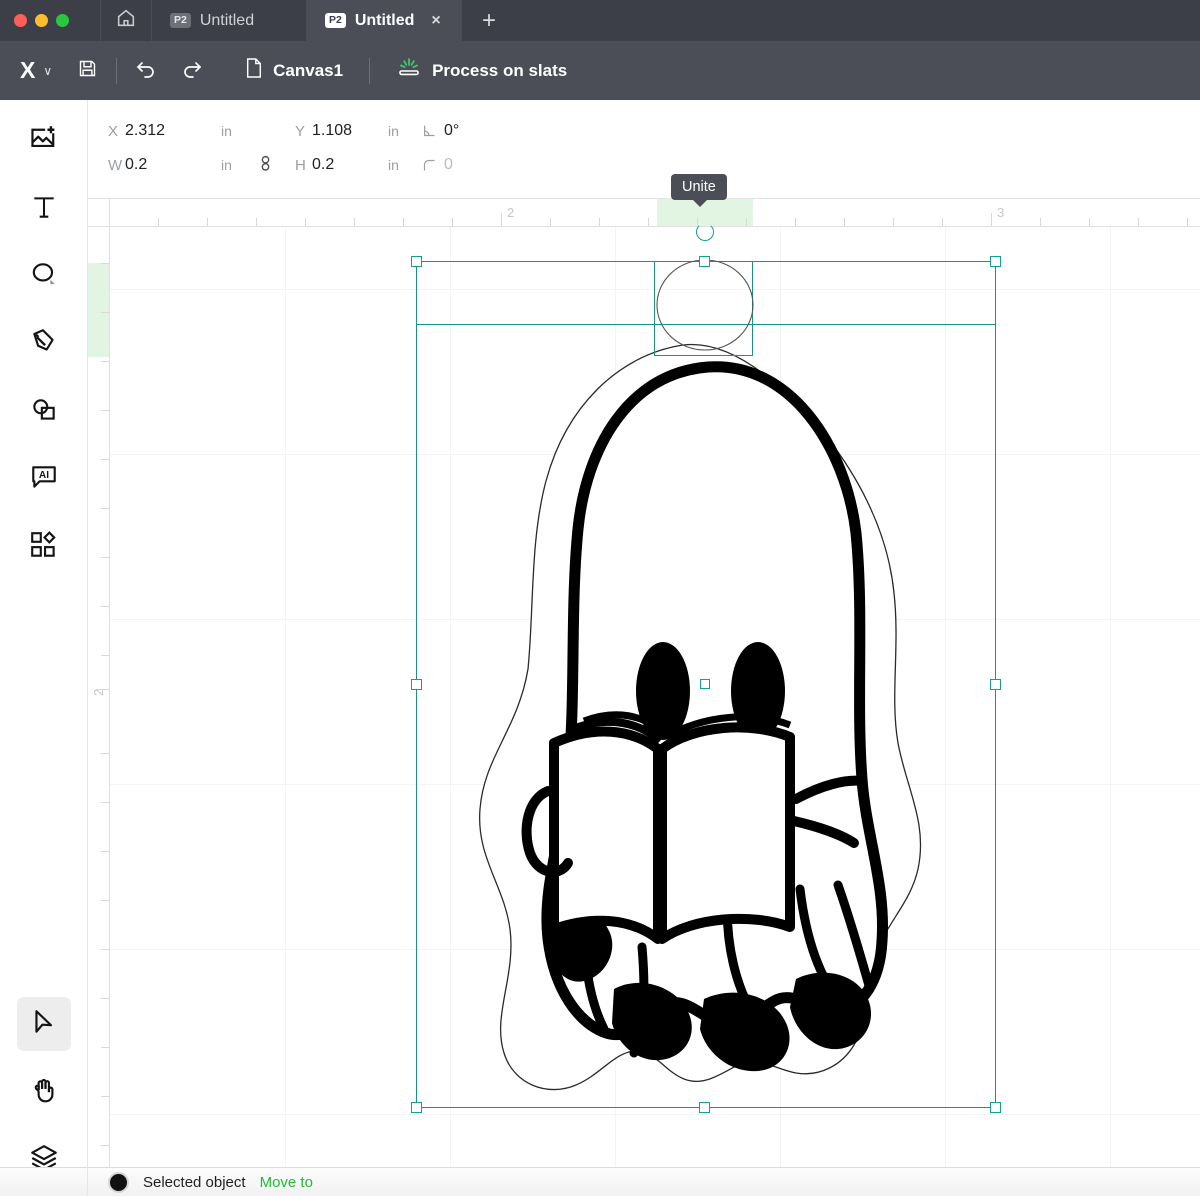 Image resolution: width=1200 pixels, height=1196 pixels. I want to click on resize-handle-sw, so click(416, 1107).